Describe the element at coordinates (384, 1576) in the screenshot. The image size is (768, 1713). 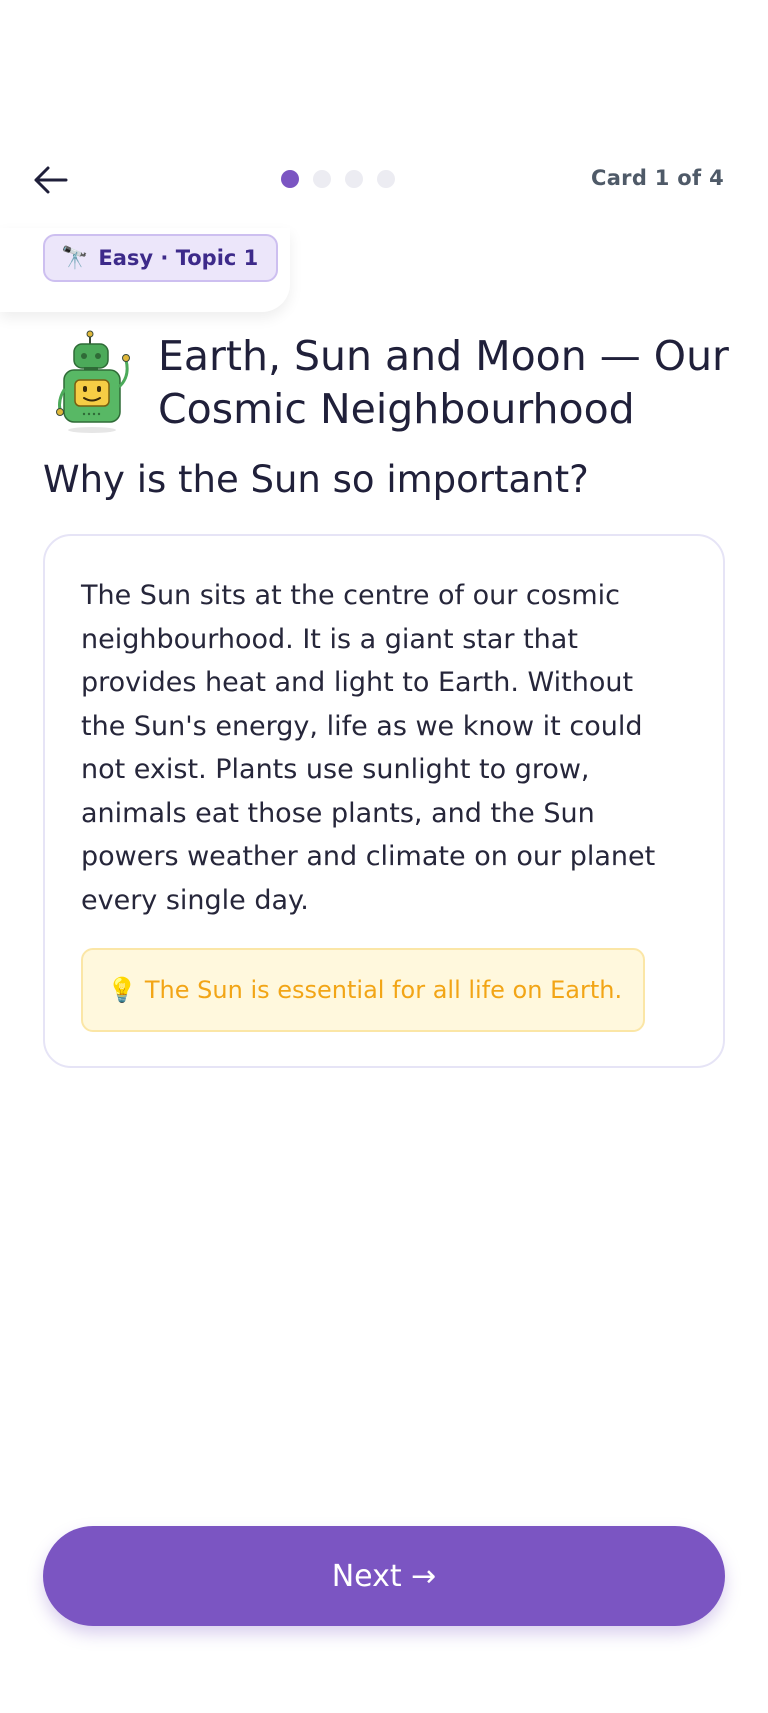
I see `next-button: Next →` at that location.